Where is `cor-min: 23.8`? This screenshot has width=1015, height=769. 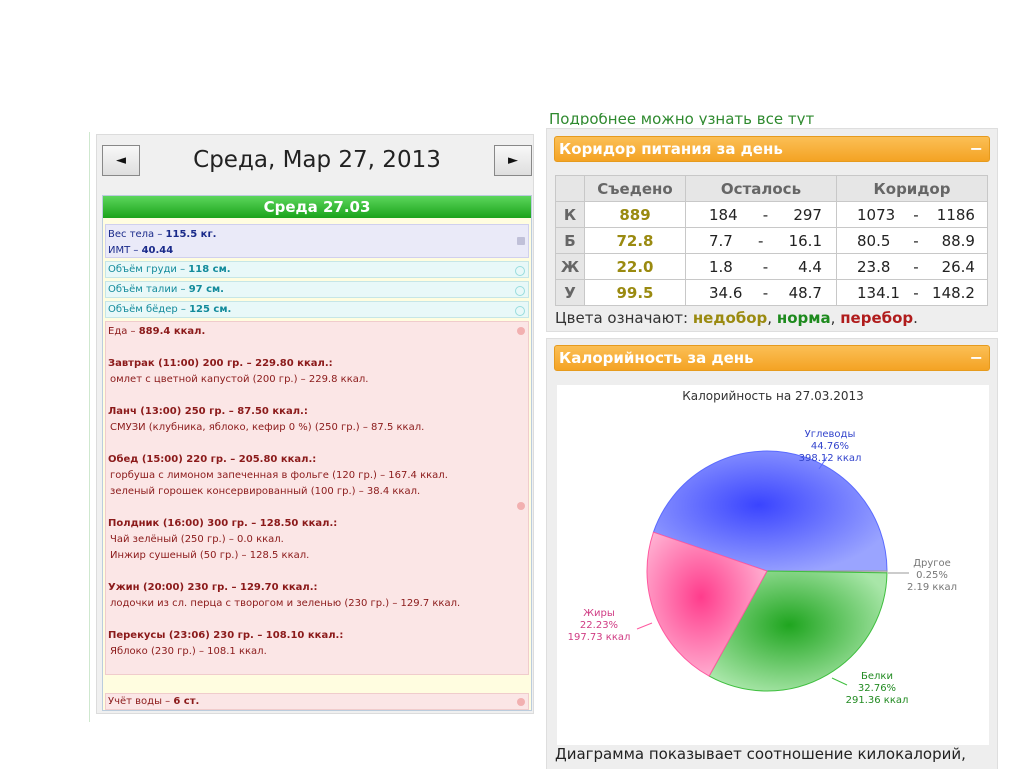 cor-min: 23.8 is located at coordinates (874, 266).